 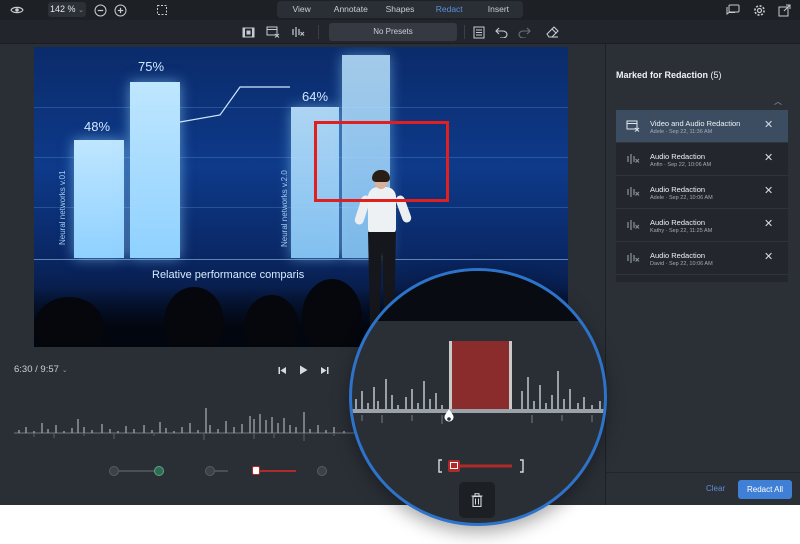 What do you see at coordinates (479, 32) in the screenshot?
I see `document-list-icon` at bounding box center [479, 32].